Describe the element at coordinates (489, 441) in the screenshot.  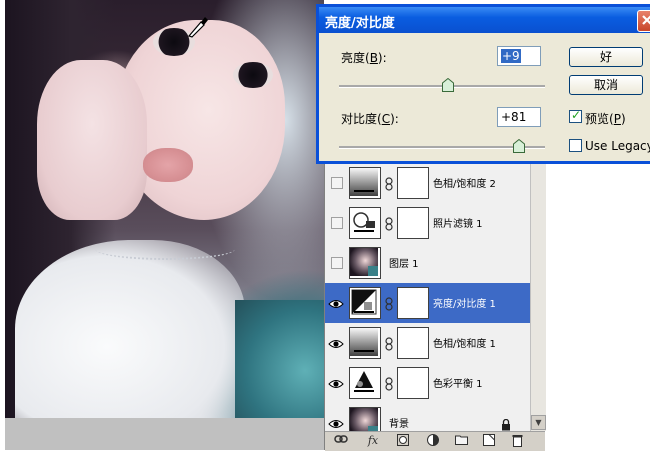
I see `new-layer-icon` at that location.